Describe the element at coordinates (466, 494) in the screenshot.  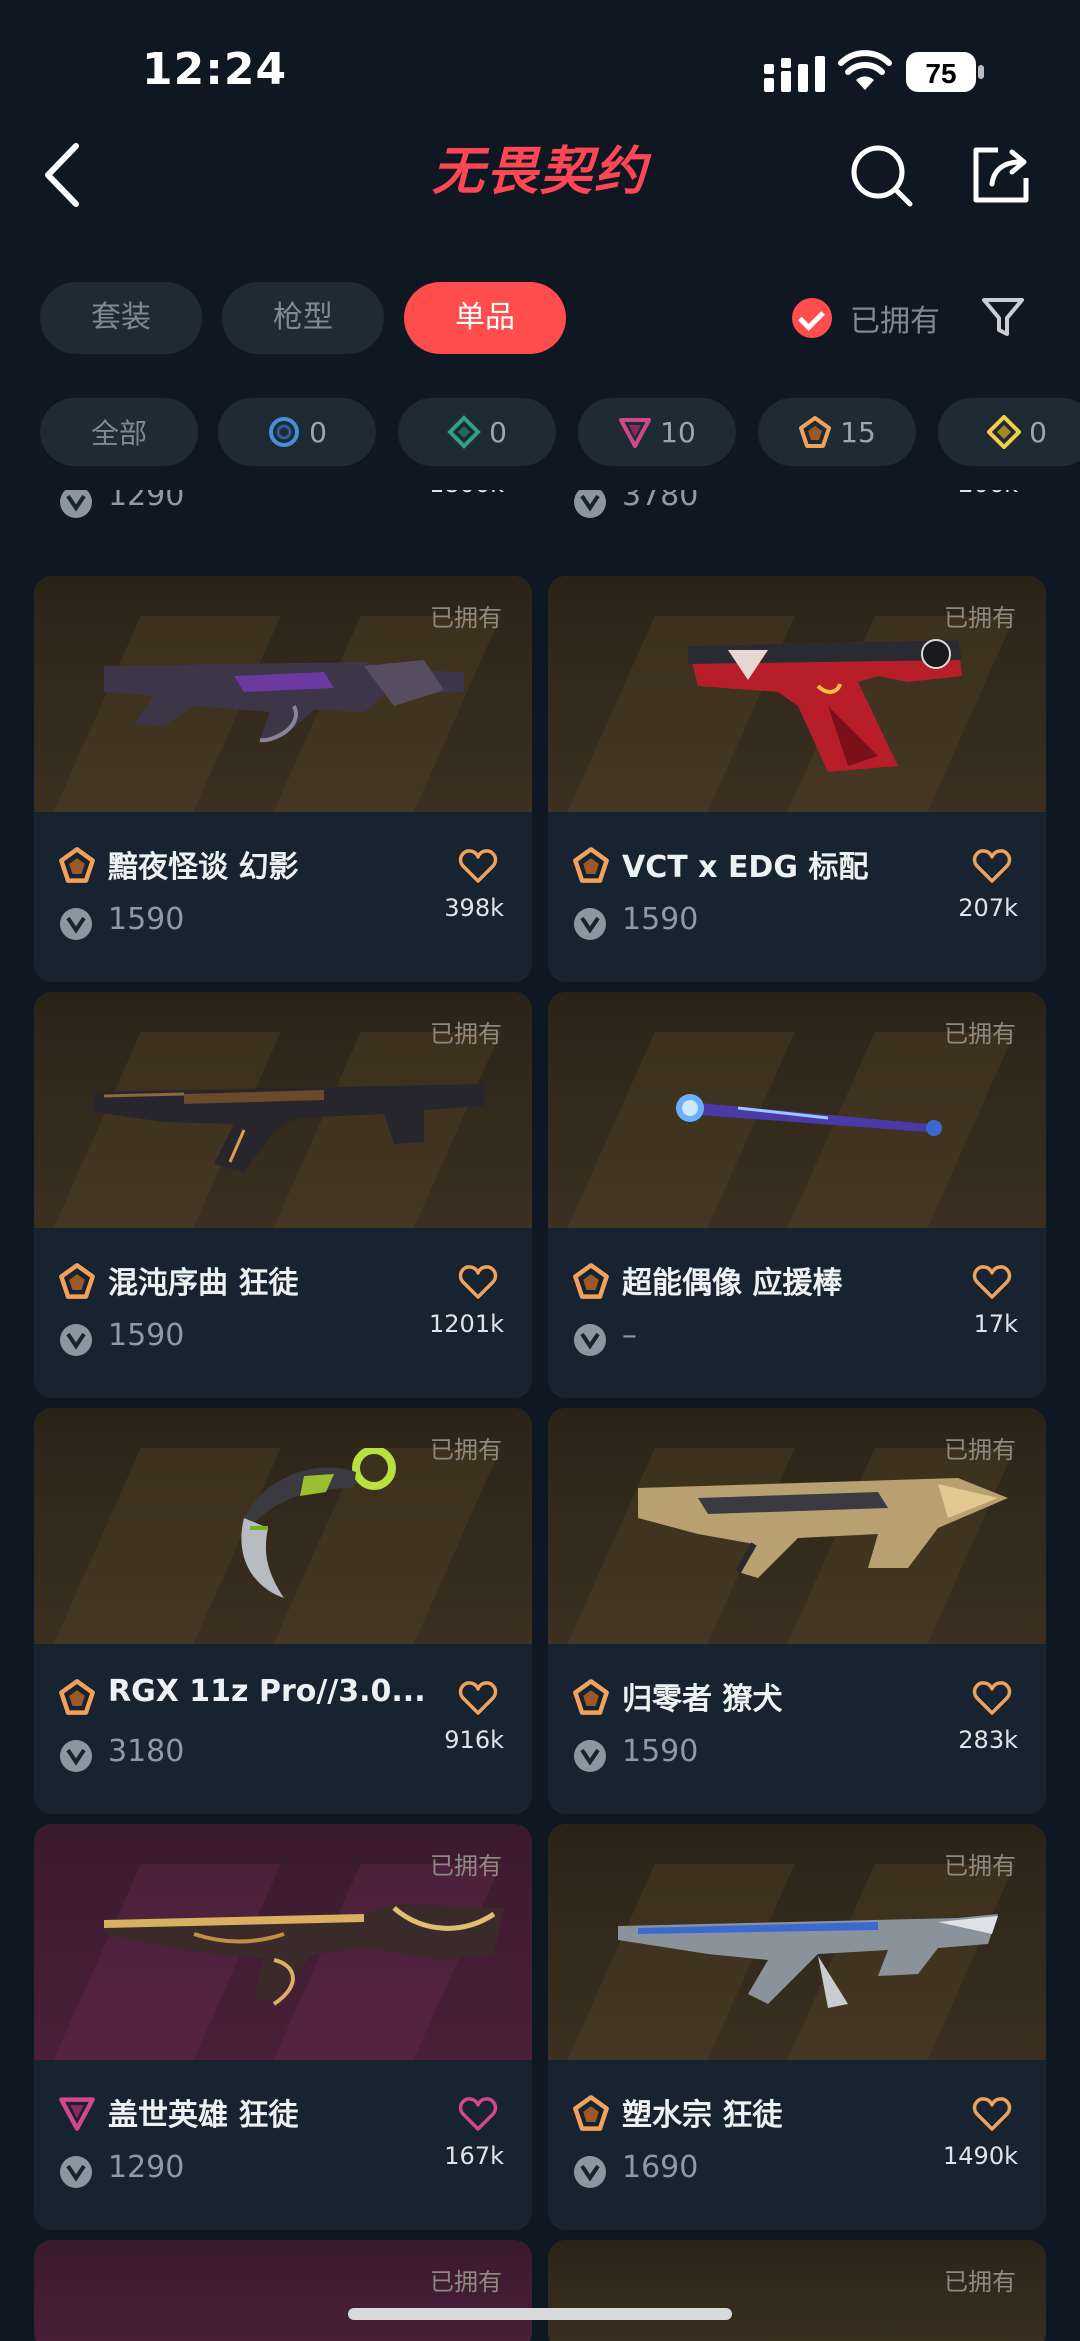
I see `item-likes: 1800k` at that location.